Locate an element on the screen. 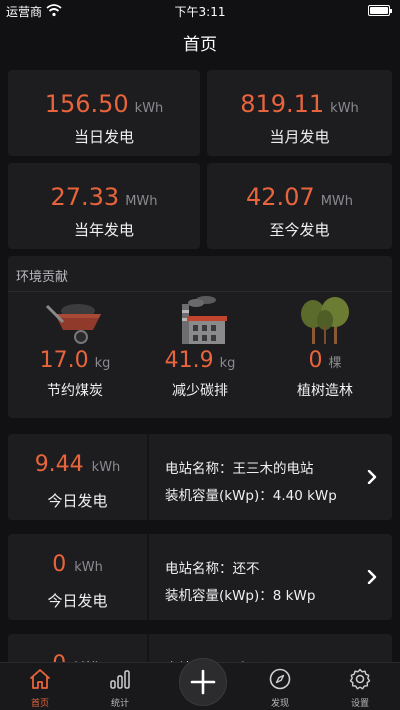 Image resolution: width=400 pixels, height=710 pixels. page-title: 首页 is located at coordinates (200, 45).